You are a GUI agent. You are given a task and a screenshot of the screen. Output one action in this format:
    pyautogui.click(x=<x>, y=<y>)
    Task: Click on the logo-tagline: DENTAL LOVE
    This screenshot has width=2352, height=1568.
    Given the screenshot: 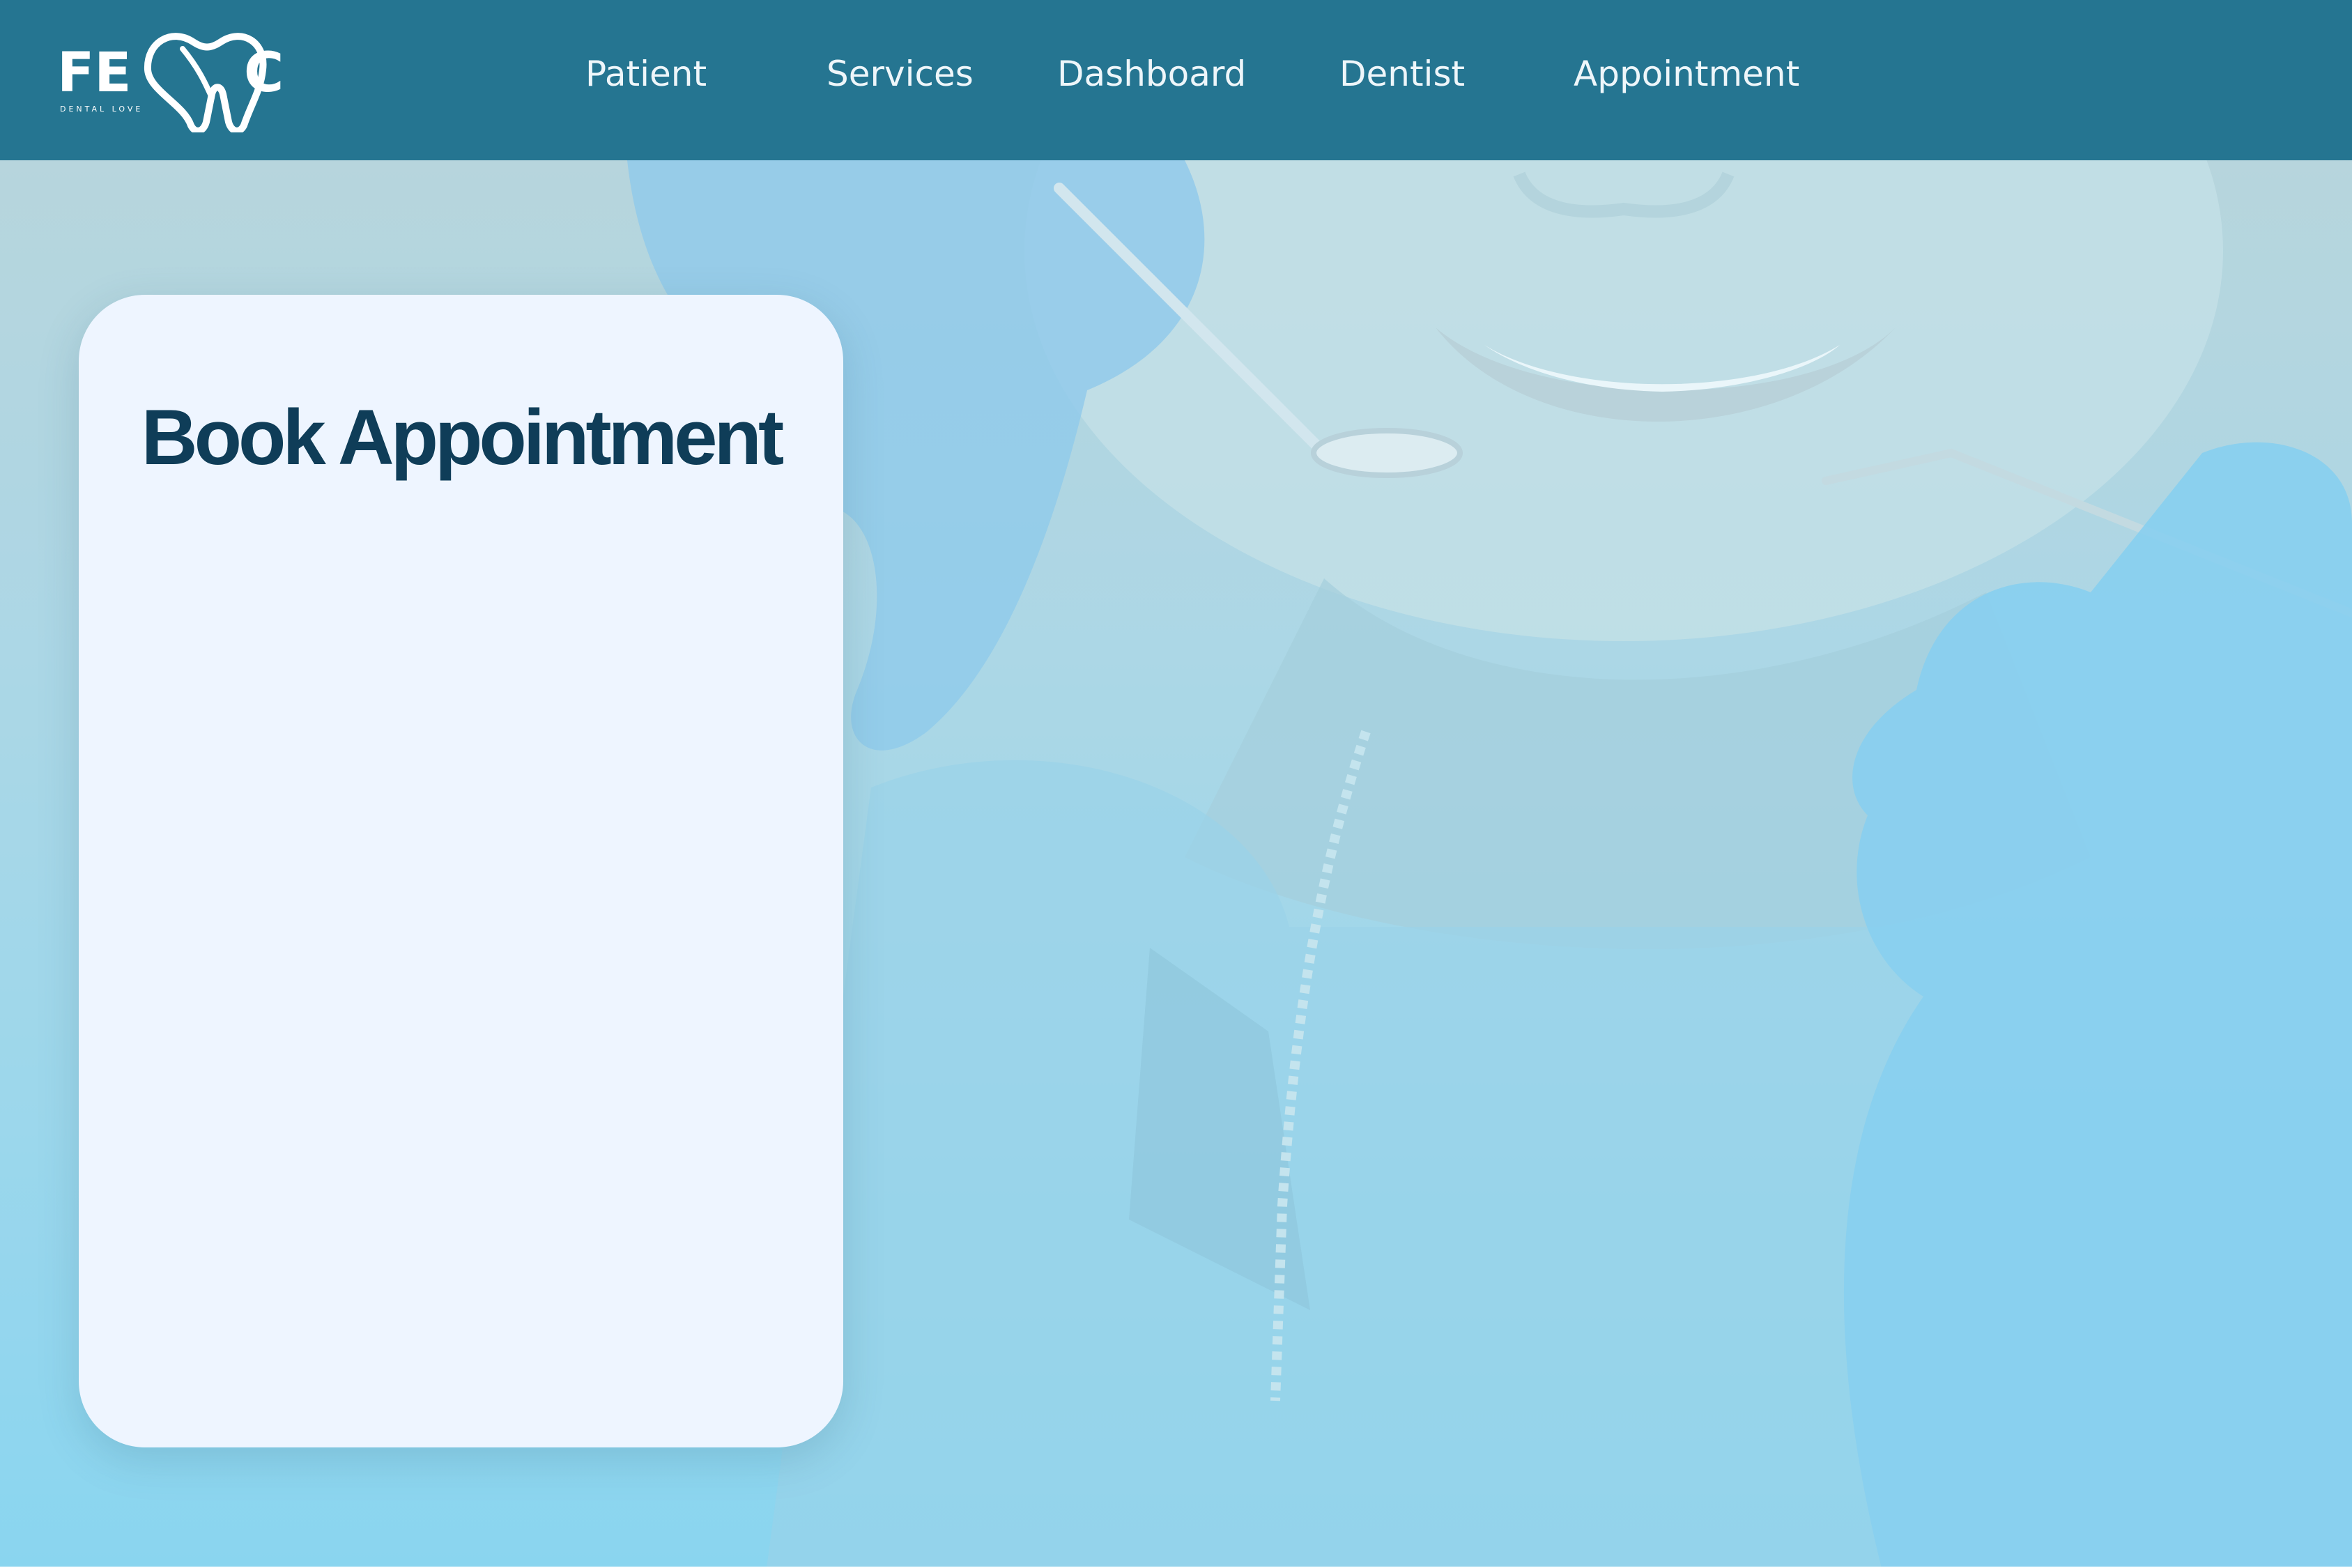 What is the action you would take?
    pyautogui.click(x=102, y=109)
    